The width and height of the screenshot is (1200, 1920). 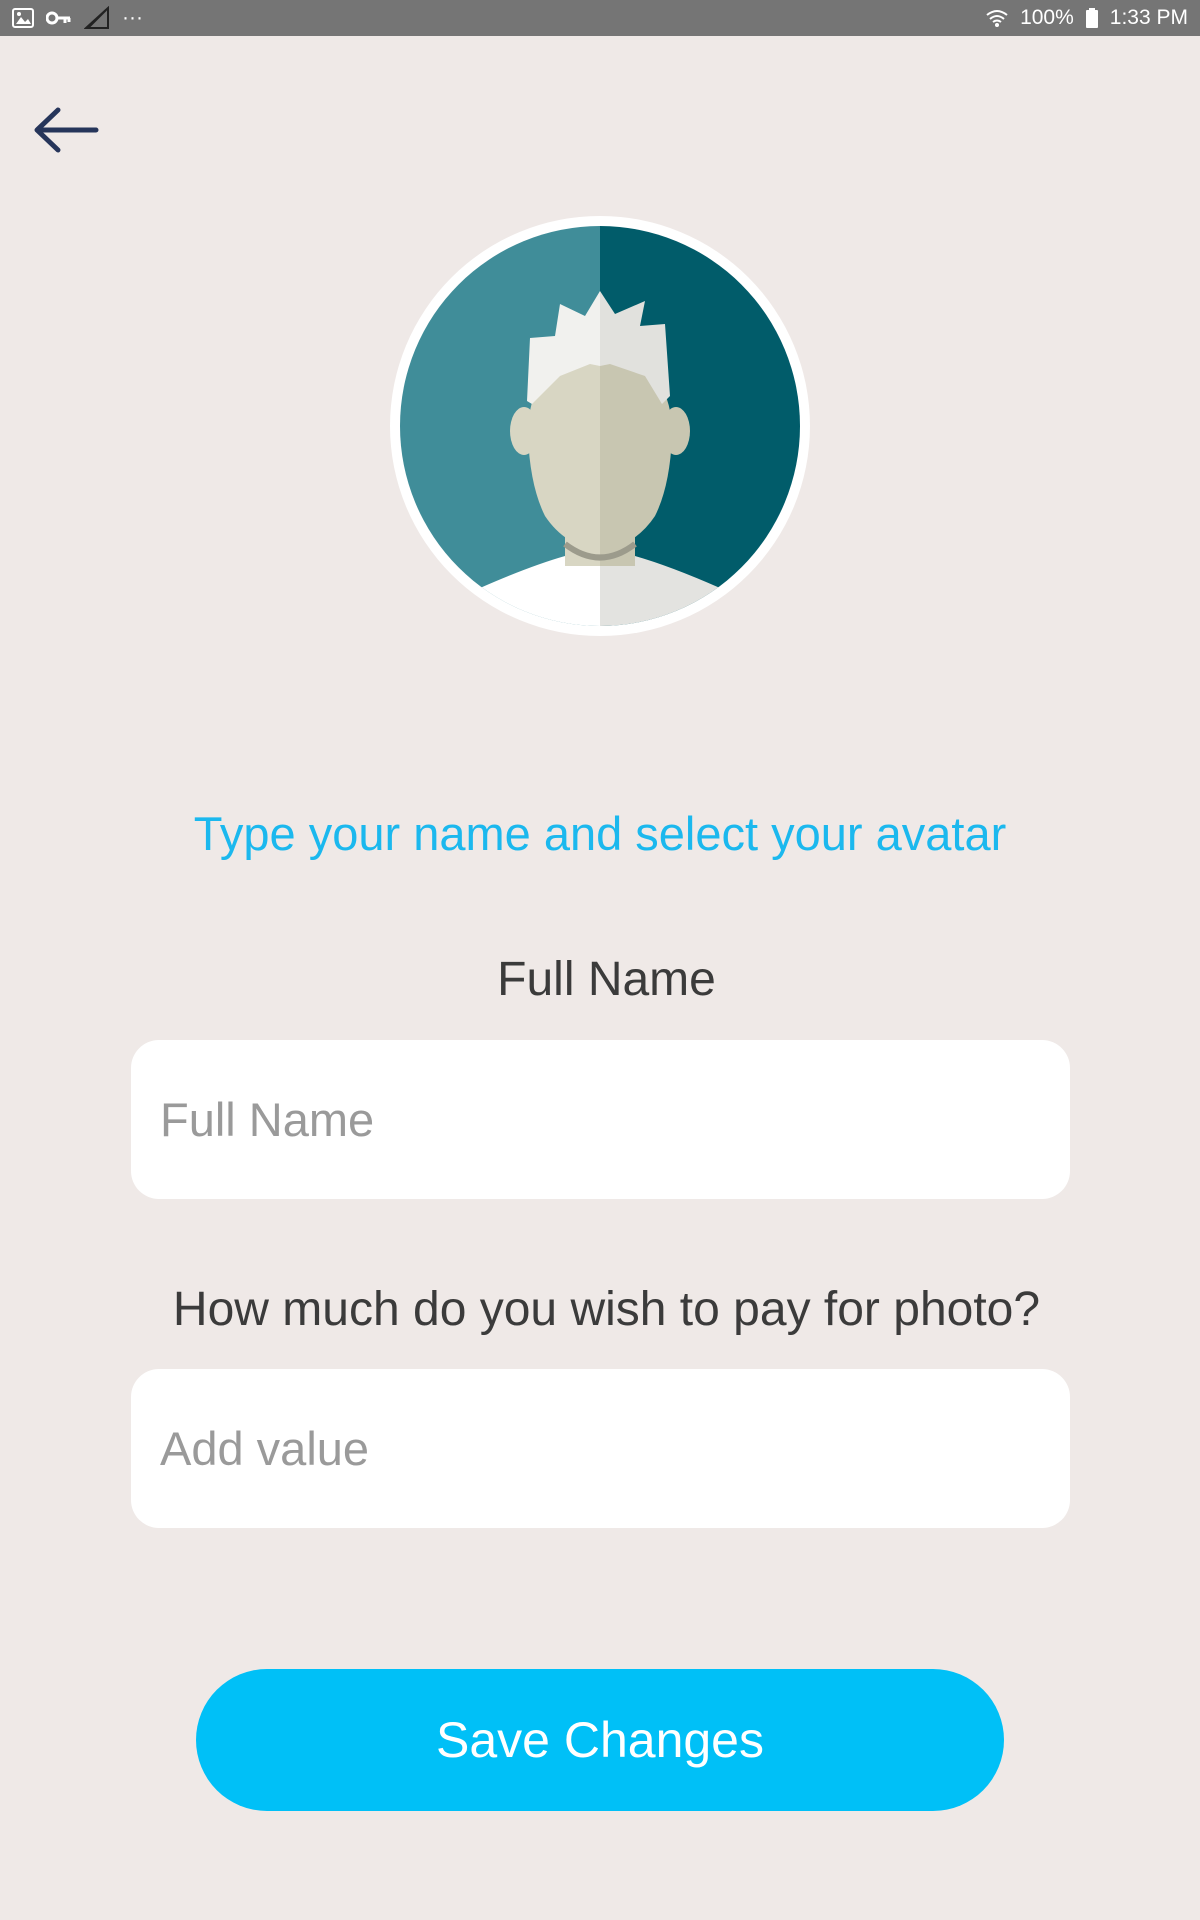 I want to click on back-button, so click(x=66, y=130).